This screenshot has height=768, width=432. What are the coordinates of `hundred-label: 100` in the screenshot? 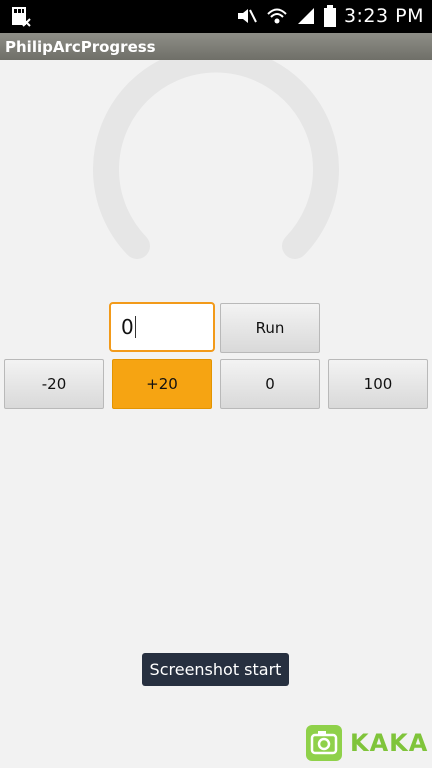 It's located at (378, 384).